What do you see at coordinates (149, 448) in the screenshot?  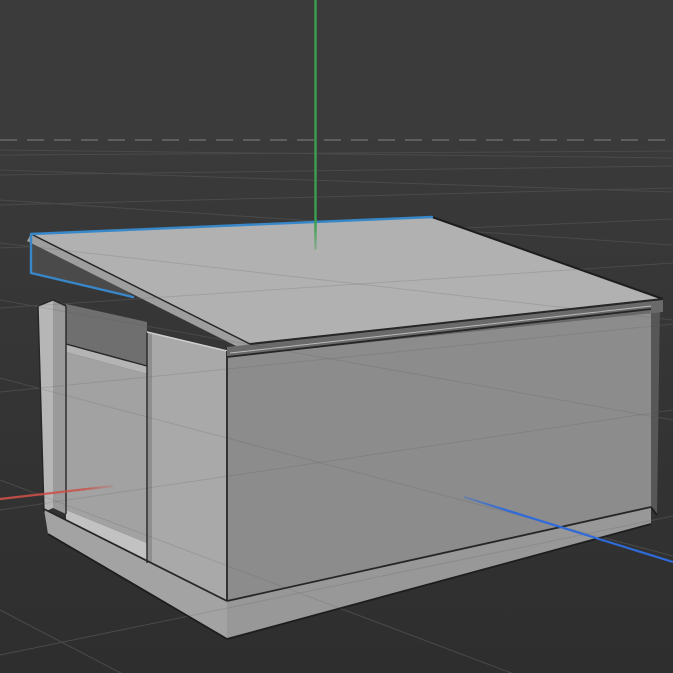 I see `front-wall-left-edge` at bounding box center [149, 448].